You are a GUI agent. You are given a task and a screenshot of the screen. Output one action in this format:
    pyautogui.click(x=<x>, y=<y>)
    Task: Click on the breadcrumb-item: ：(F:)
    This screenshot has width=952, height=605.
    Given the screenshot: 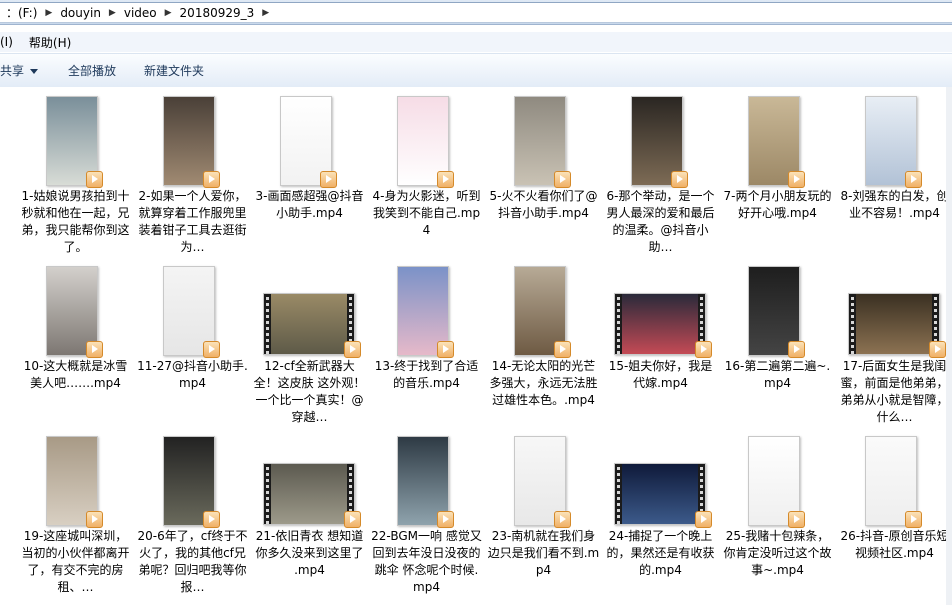 What is the action you would take?
    pyautogui.click(x=21, y=12)
    